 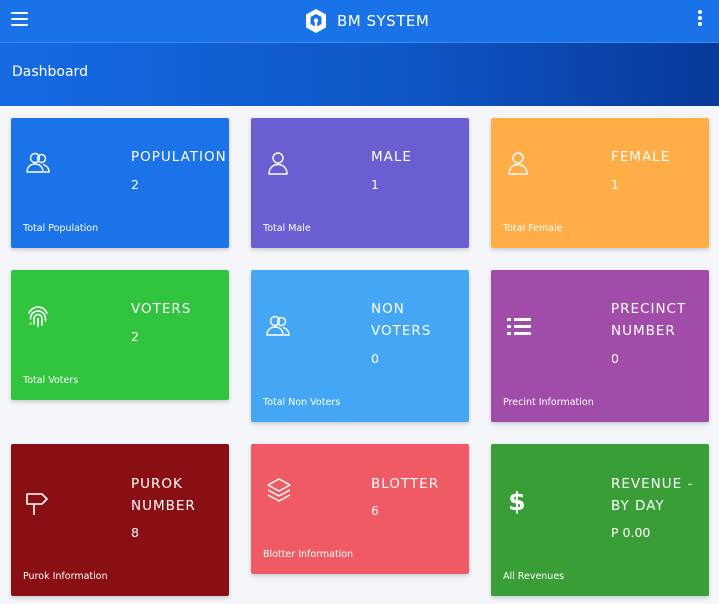 What do you see at coordinates (120, 183) in the screenshot?
I see `card-population: POPULATION 2 Total Population` at bounding box center [120, 183].